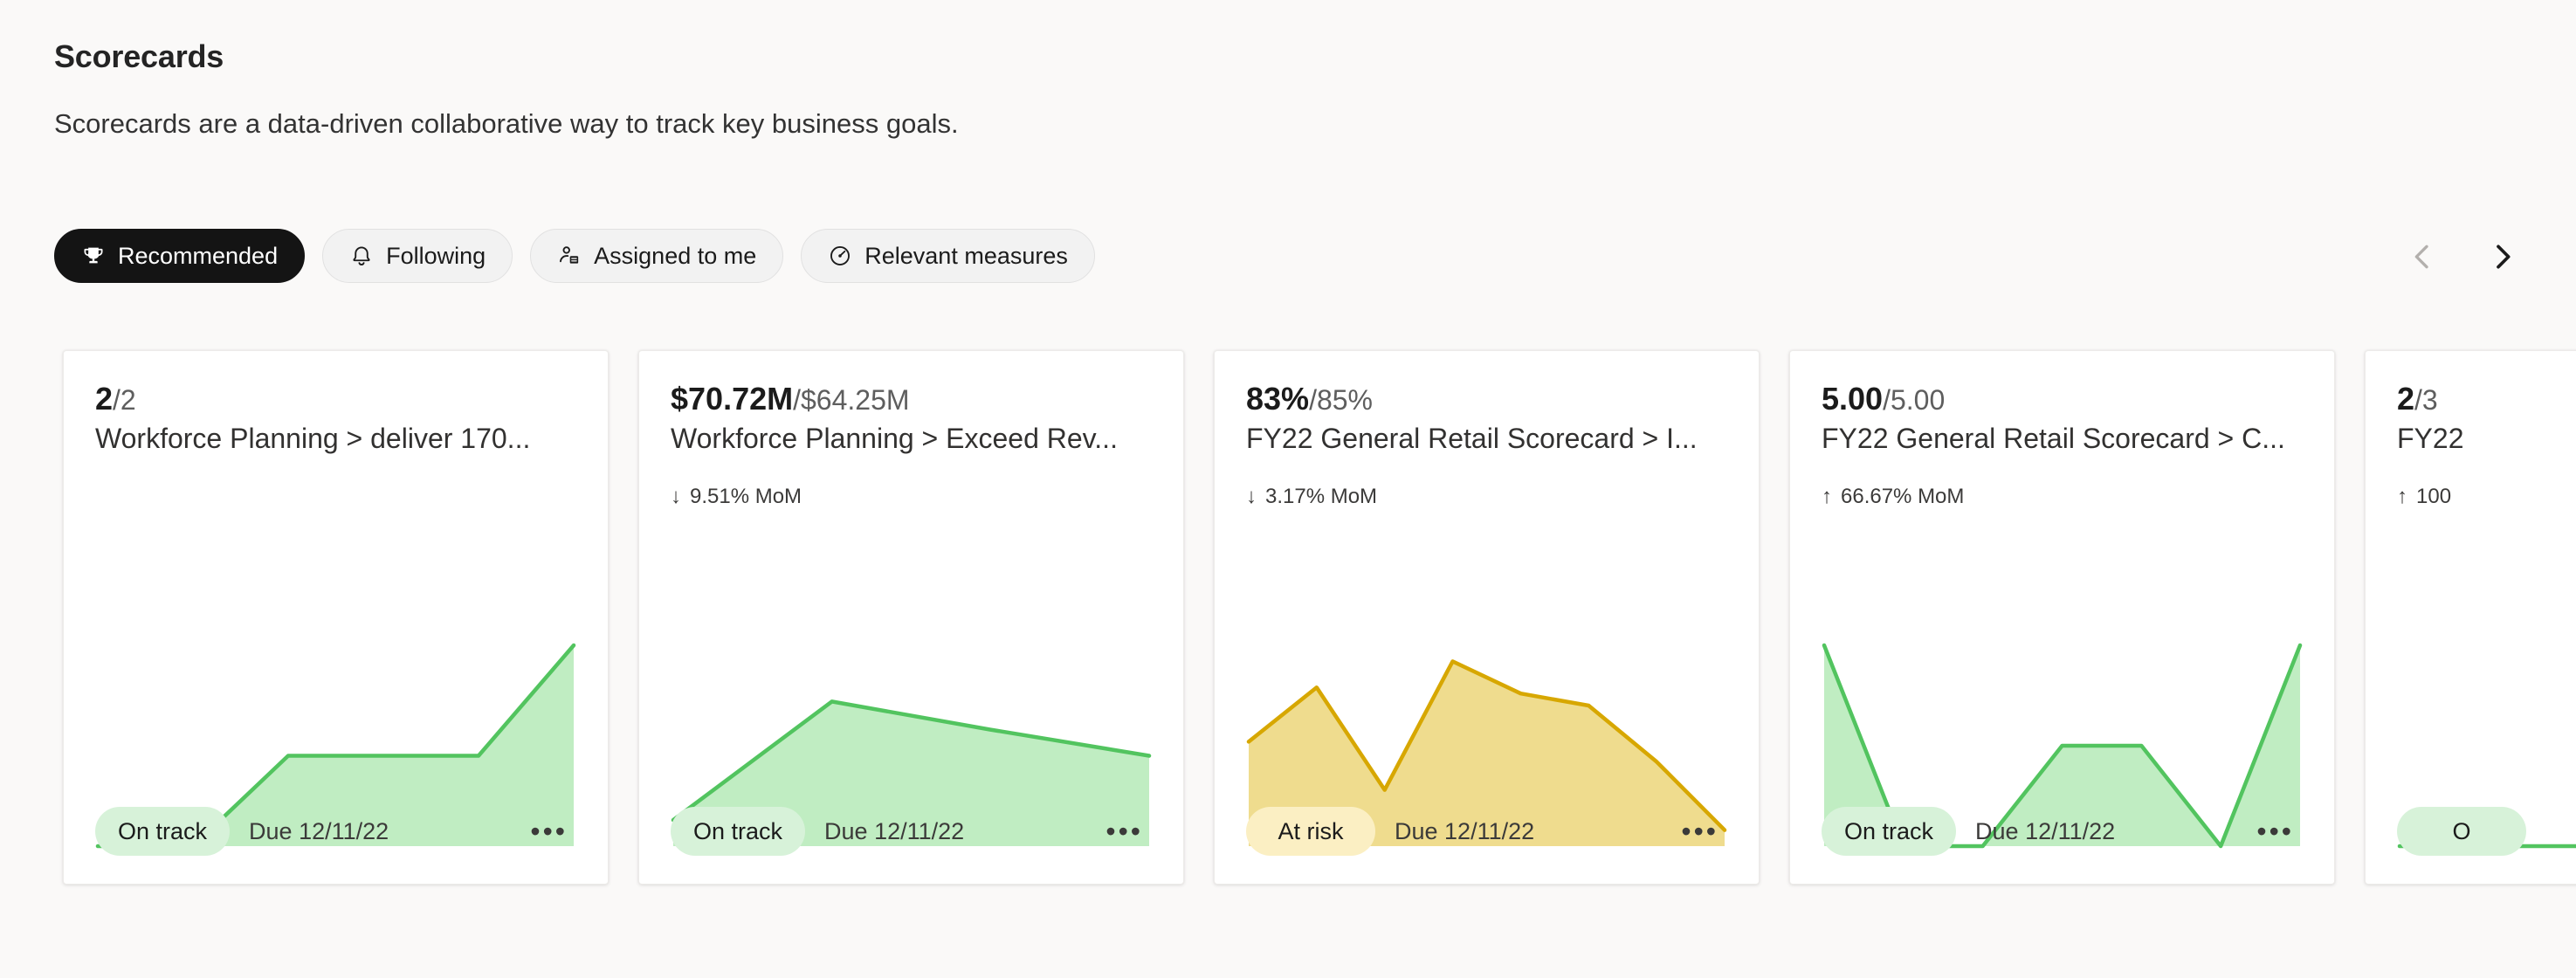  I want to click on filter-pill-label: Following, so click(436, 255).